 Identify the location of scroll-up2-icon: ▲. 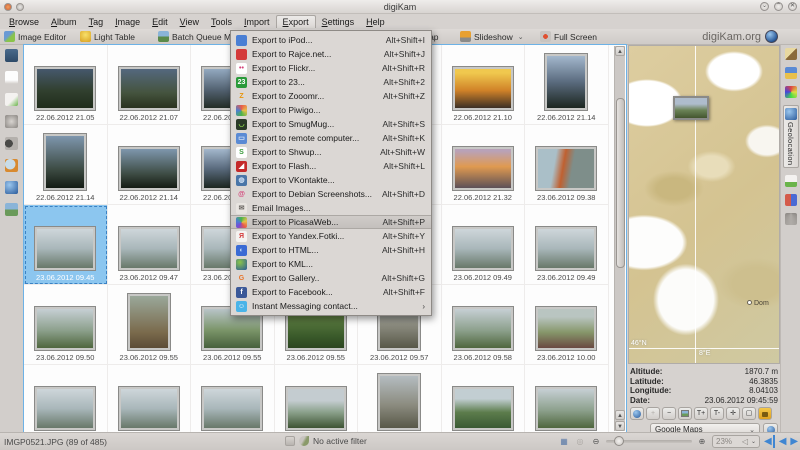
(620, 415).